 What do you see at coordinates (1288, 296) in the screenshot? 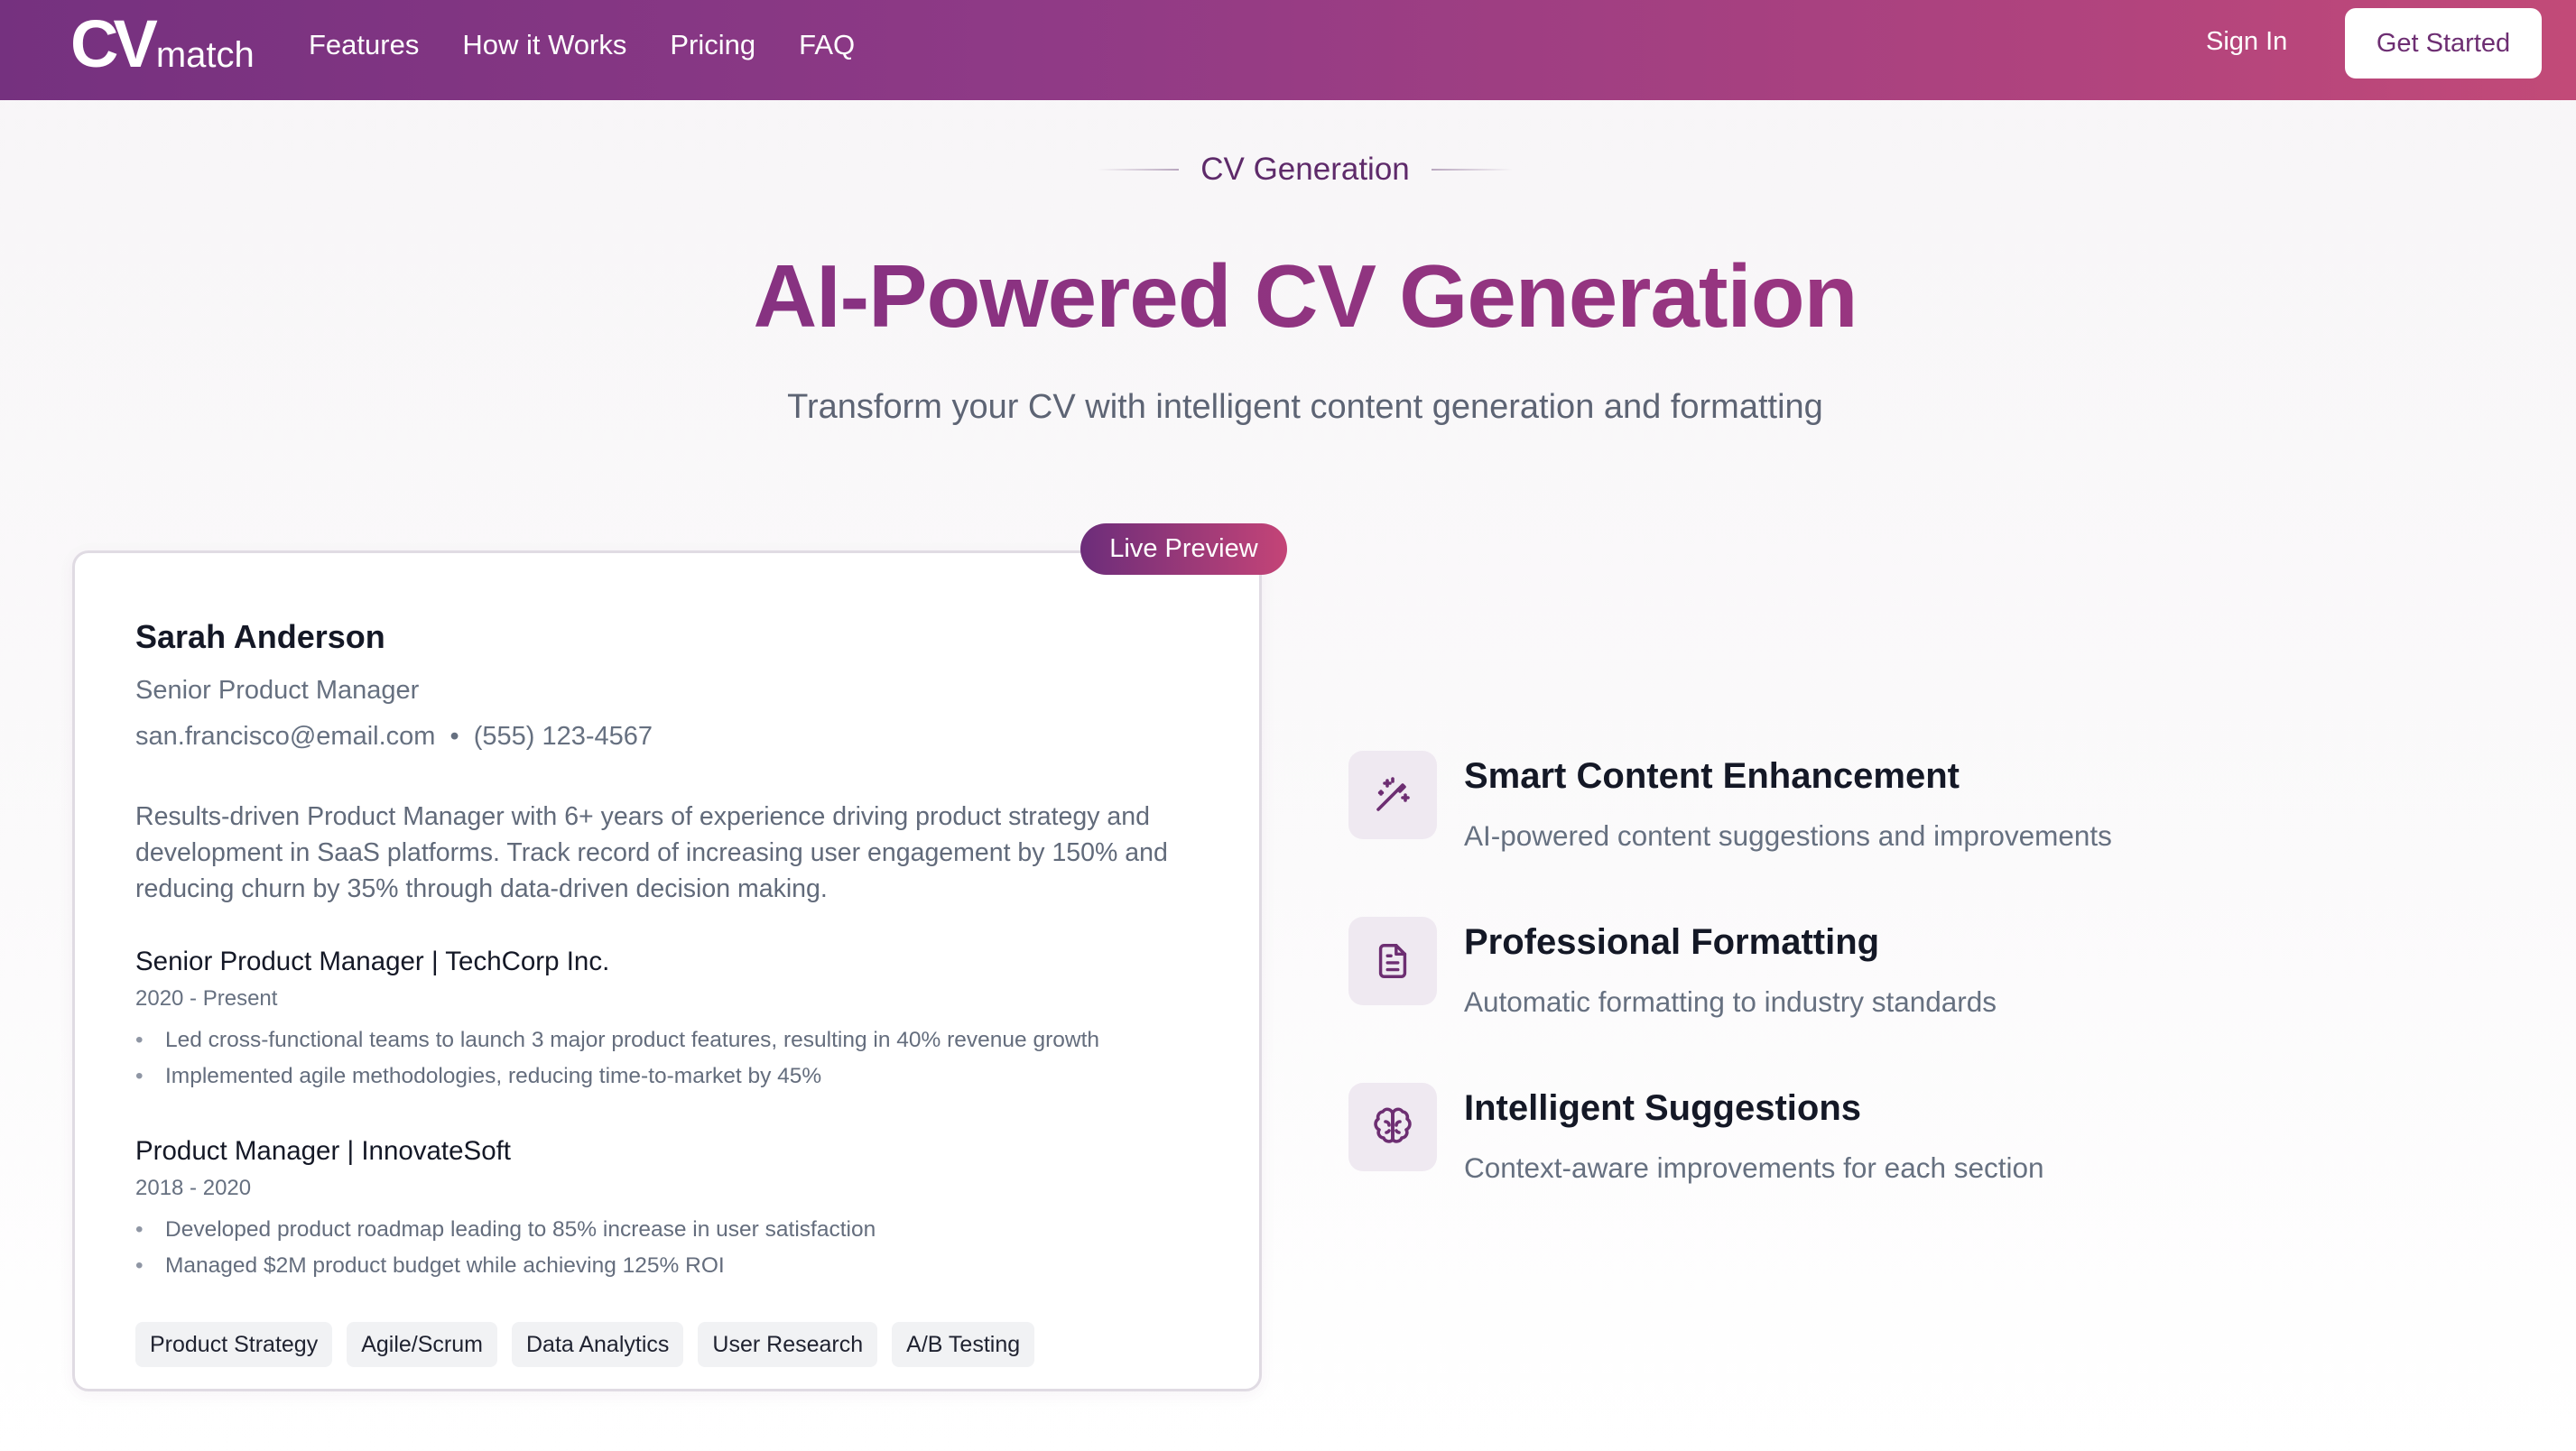
I see `page-title: AI-Powered CV Generation` at bounding box center [1288, 296].